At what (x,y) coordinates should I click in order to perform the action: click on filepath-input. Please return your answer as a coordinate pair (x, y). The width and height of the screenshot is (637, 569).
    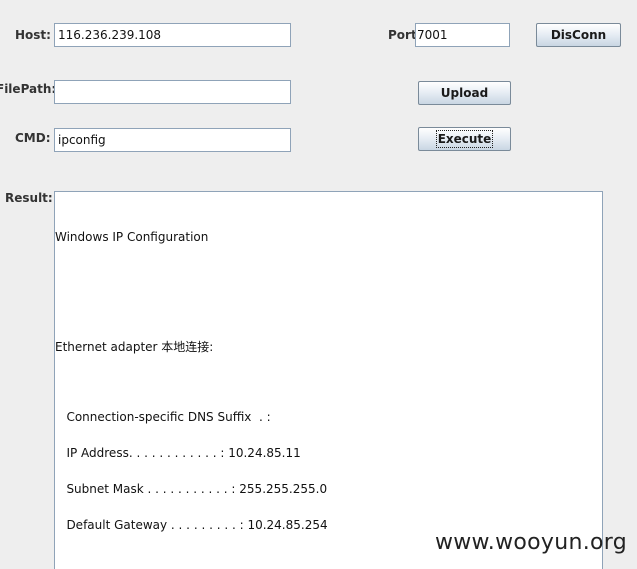
    Looking at the image, I should click on (172, 92).